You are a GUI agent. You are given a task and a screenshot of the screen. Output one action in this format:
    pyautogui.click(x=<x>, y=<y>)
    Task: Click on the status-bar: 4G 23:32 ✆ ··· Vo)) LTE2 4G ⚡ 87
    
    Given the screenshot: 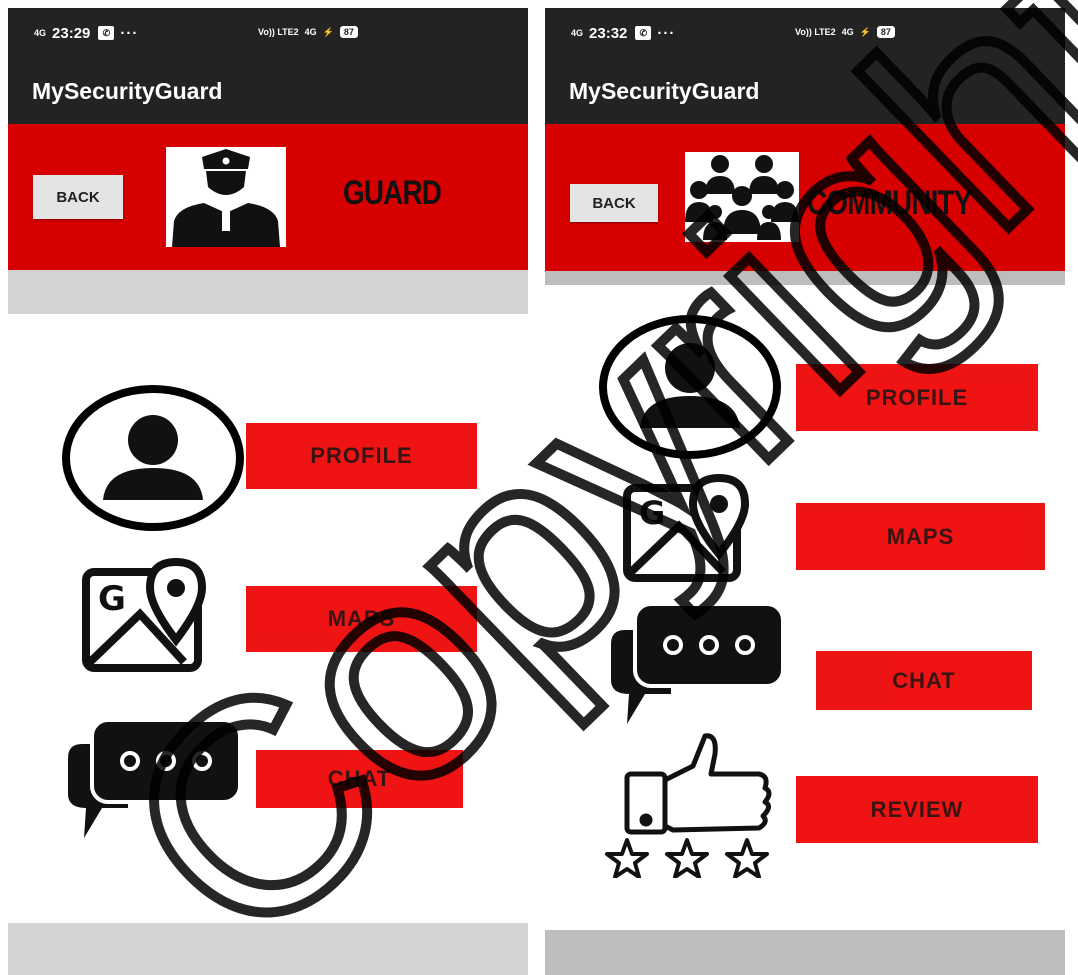 What is the action you would take?
    pyautogui.click(x=805, y=33)
    